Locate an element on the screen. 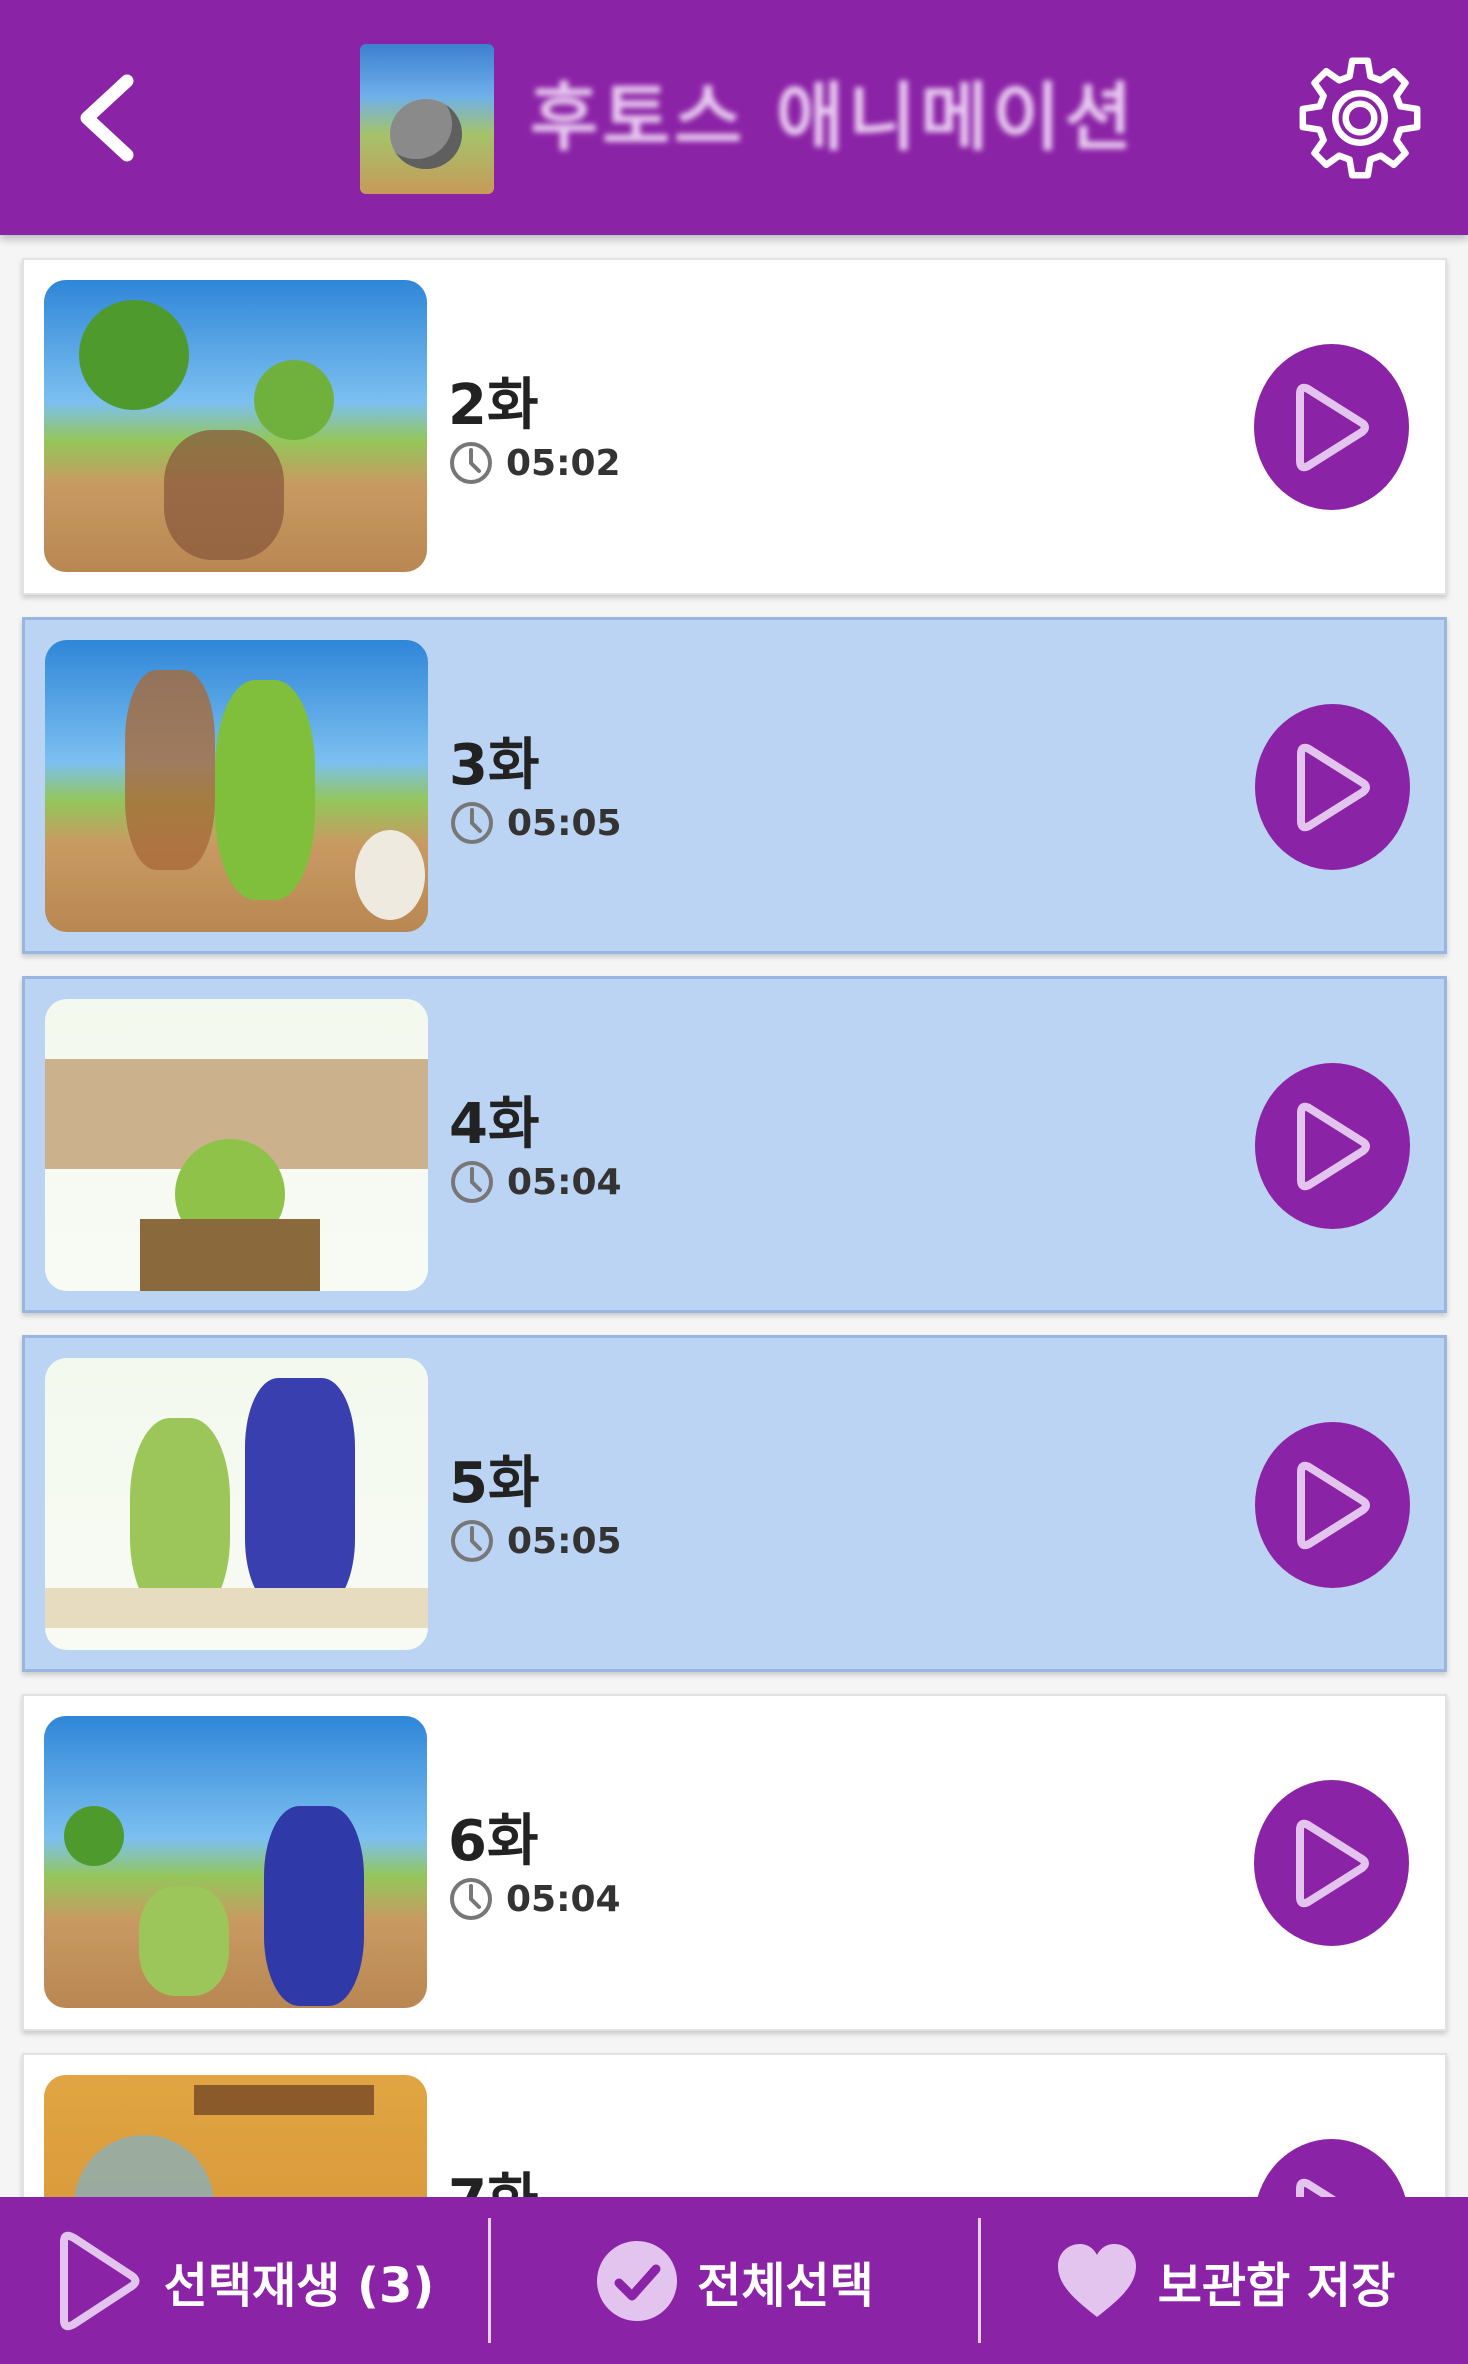  chevron-left-icon is located at coordinates (107, 117).